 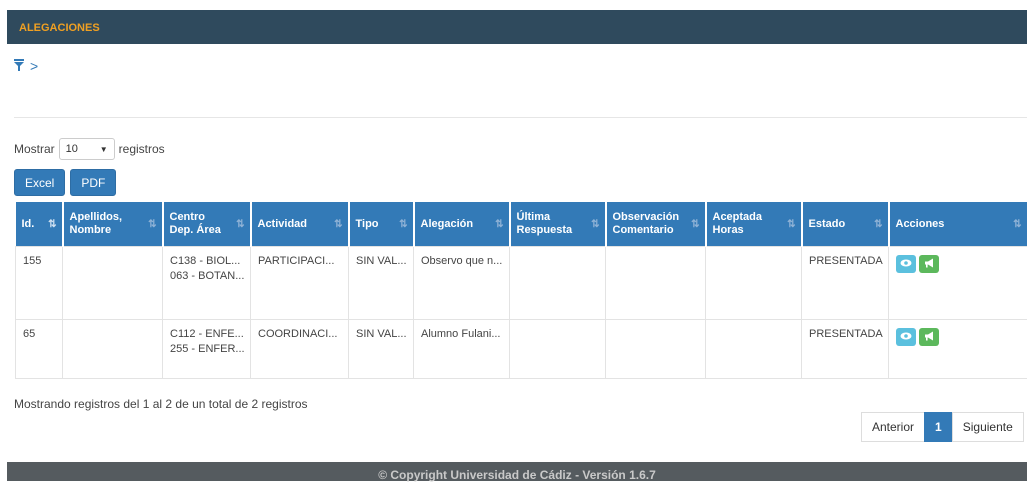 I want to click on chevron-right-icon: >, so click(x=34, y=66).